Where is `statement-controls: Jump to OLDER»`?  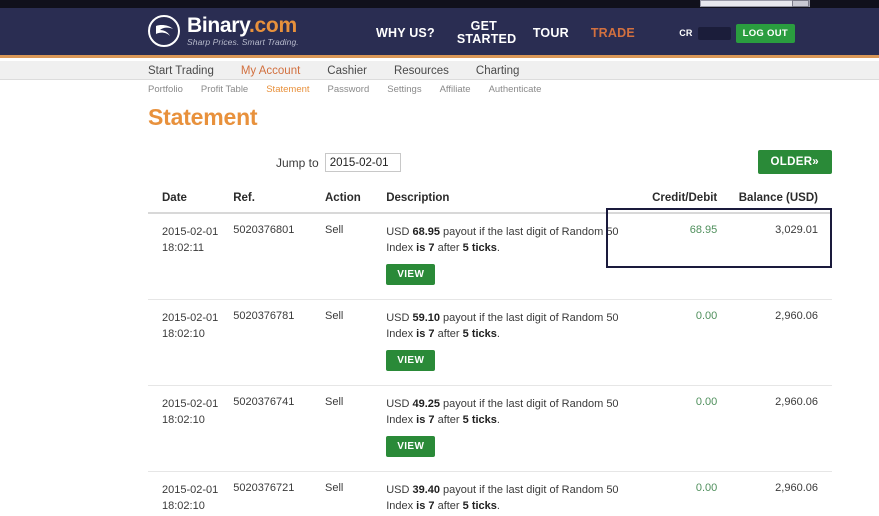 statement-controls: Jump to OLDER» is located at coordinates (490, 164).